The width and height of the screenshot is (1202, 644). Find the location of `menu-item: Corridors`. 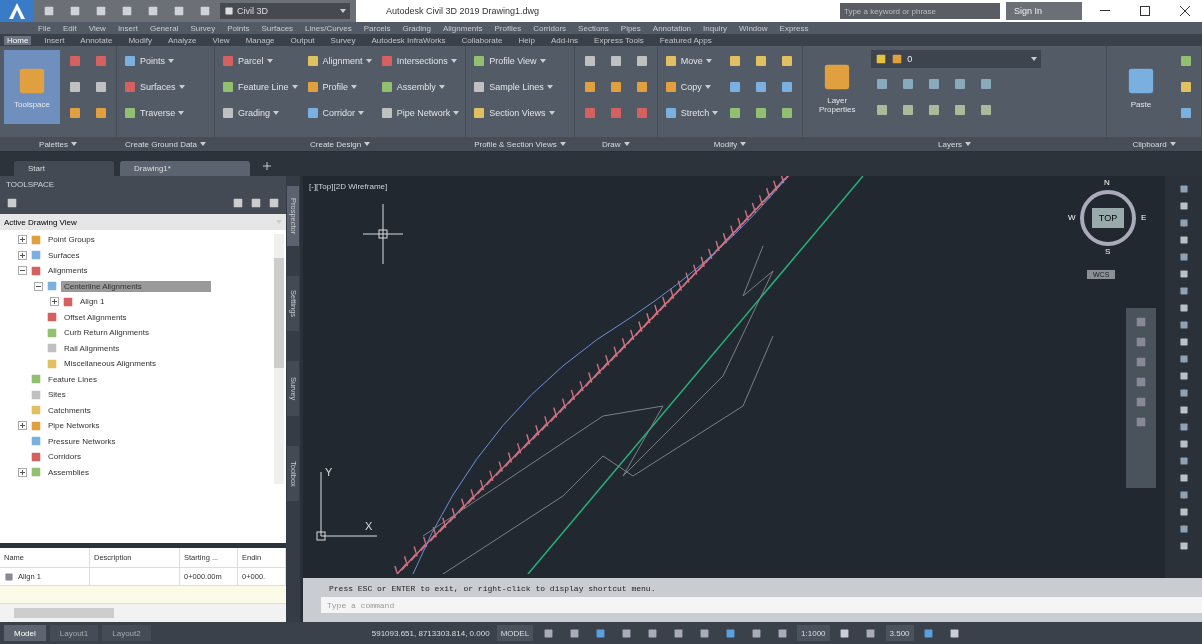

menu-item: Corridors is located at coordinates (550, 28).